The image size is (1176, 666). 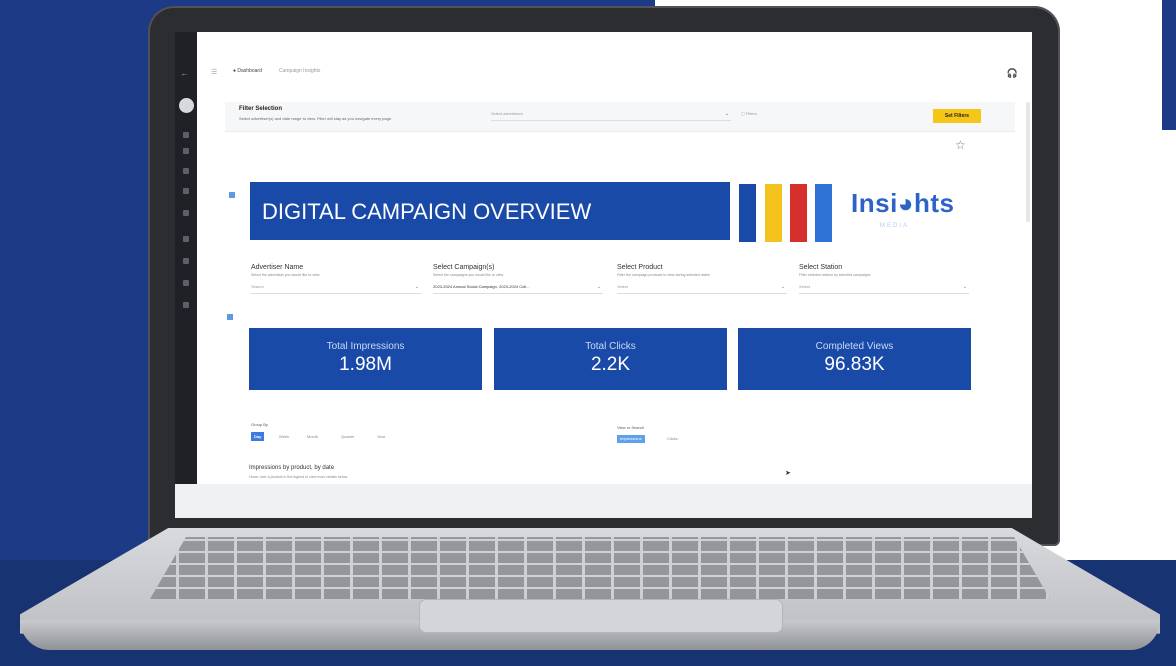 What do you see at coordinates (960, 145) in the screenshot?
I see `star-icon: ☆` at bounding box center [960, 145].